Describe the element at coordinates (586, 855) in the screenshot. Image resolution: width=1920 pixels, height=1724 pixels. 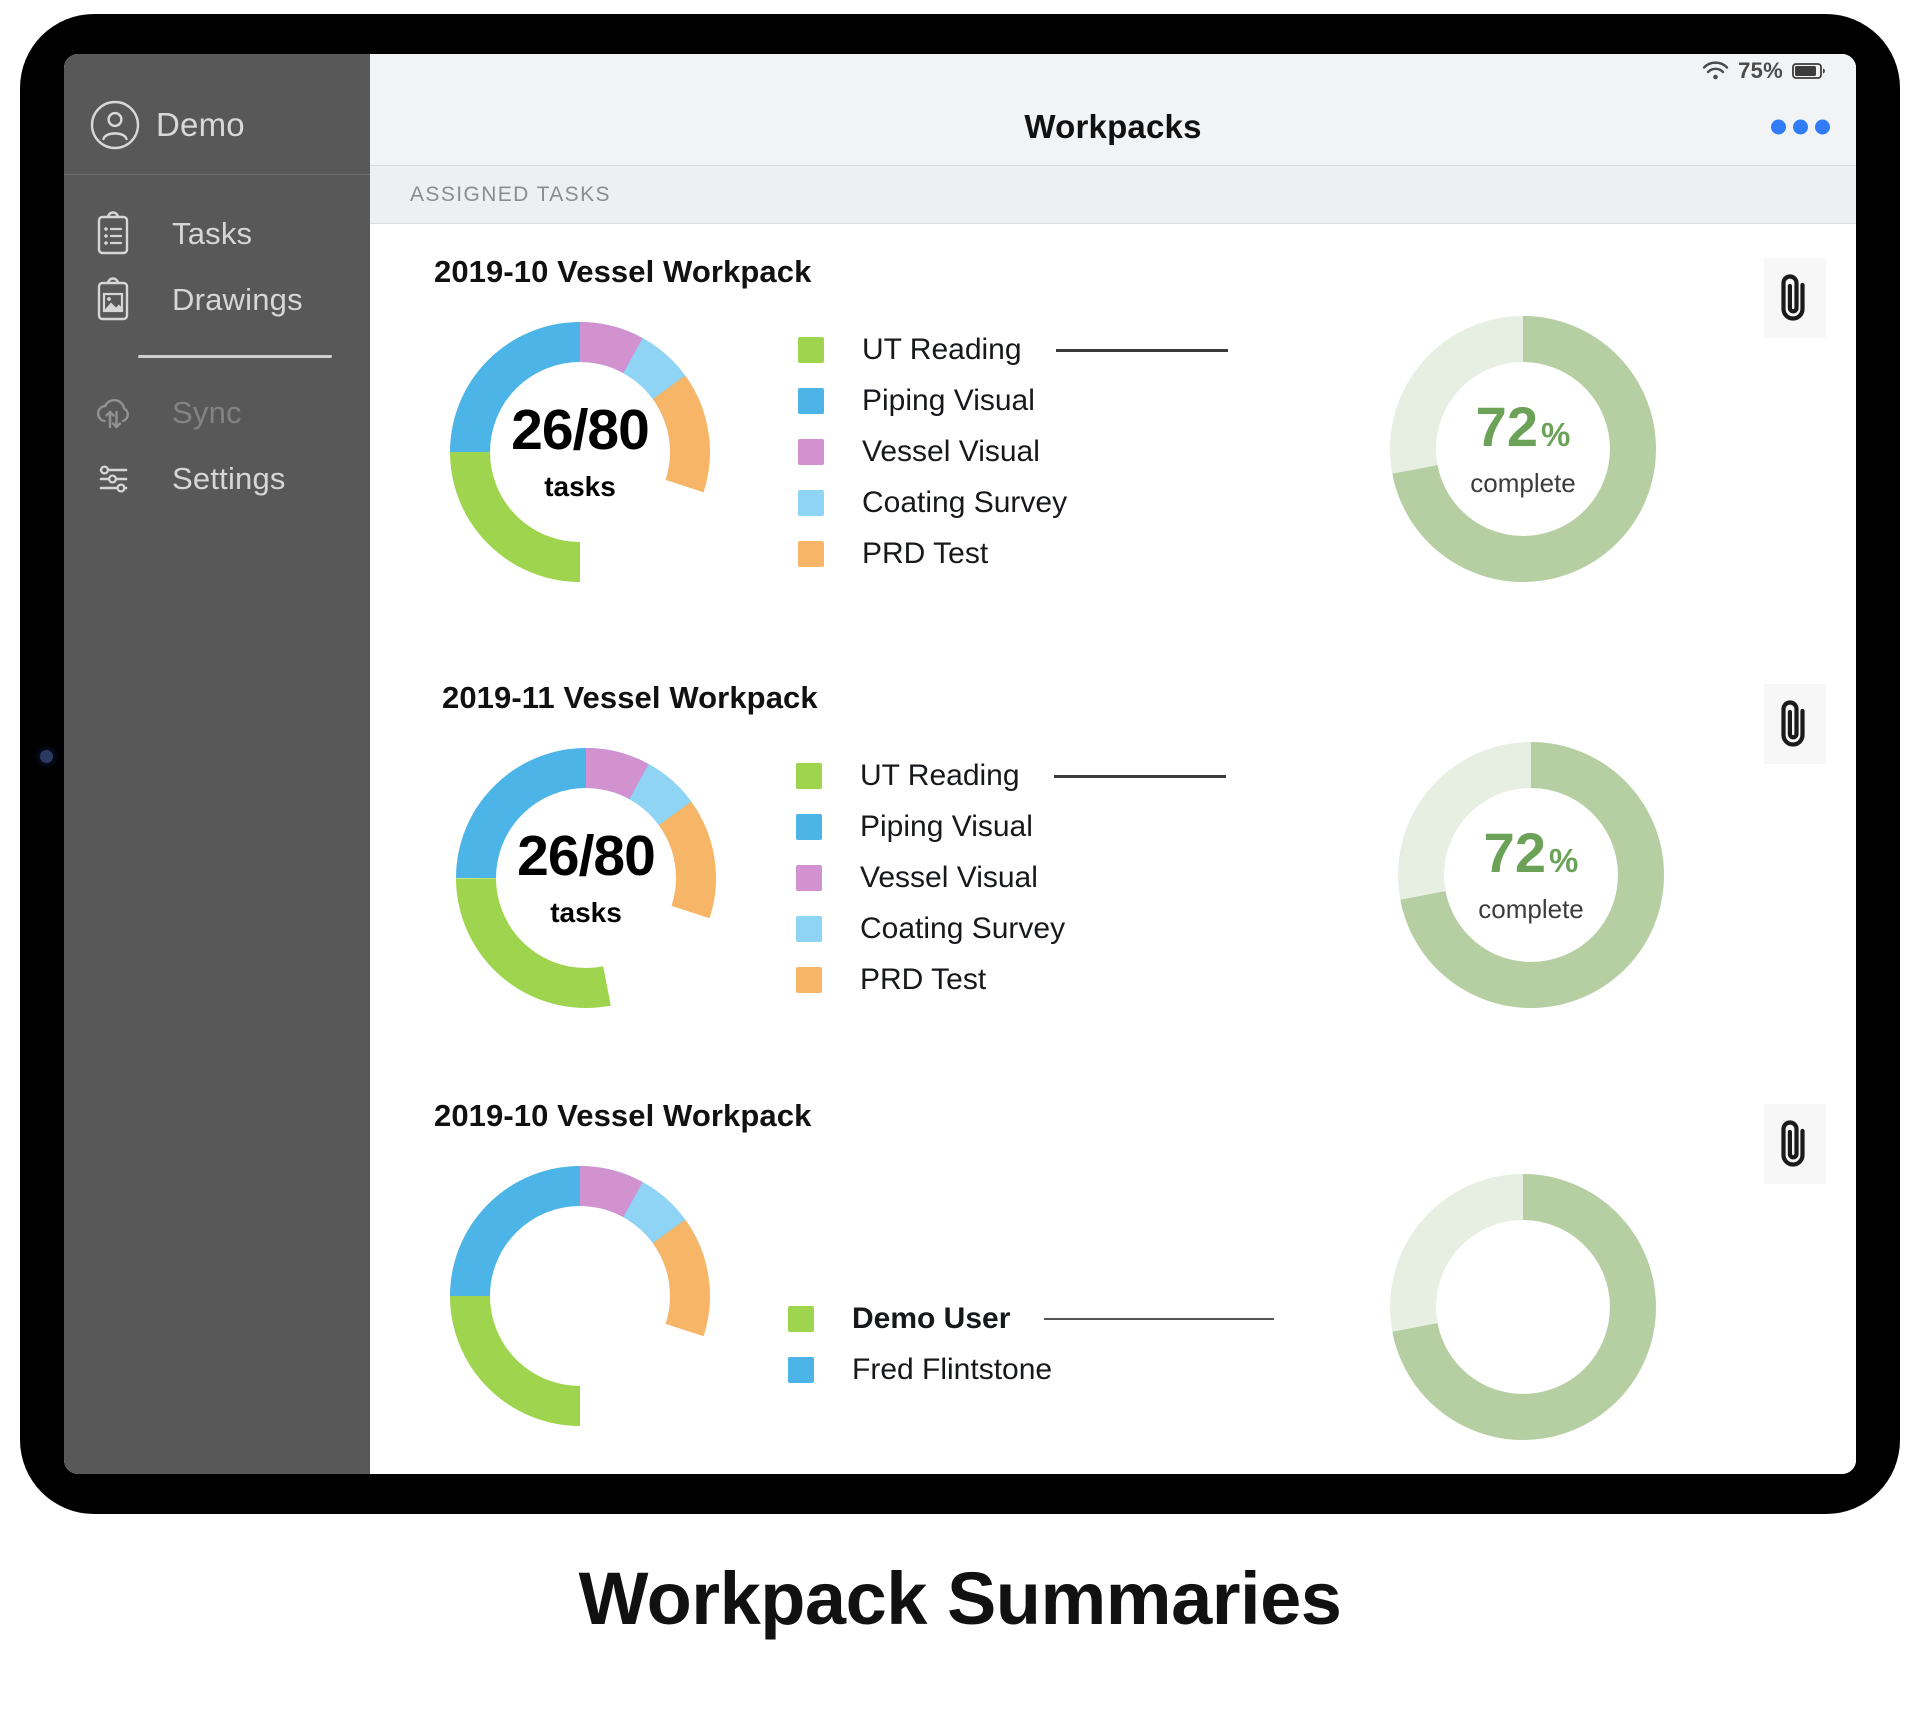
I see `task-ratio: 26/80` at that location.